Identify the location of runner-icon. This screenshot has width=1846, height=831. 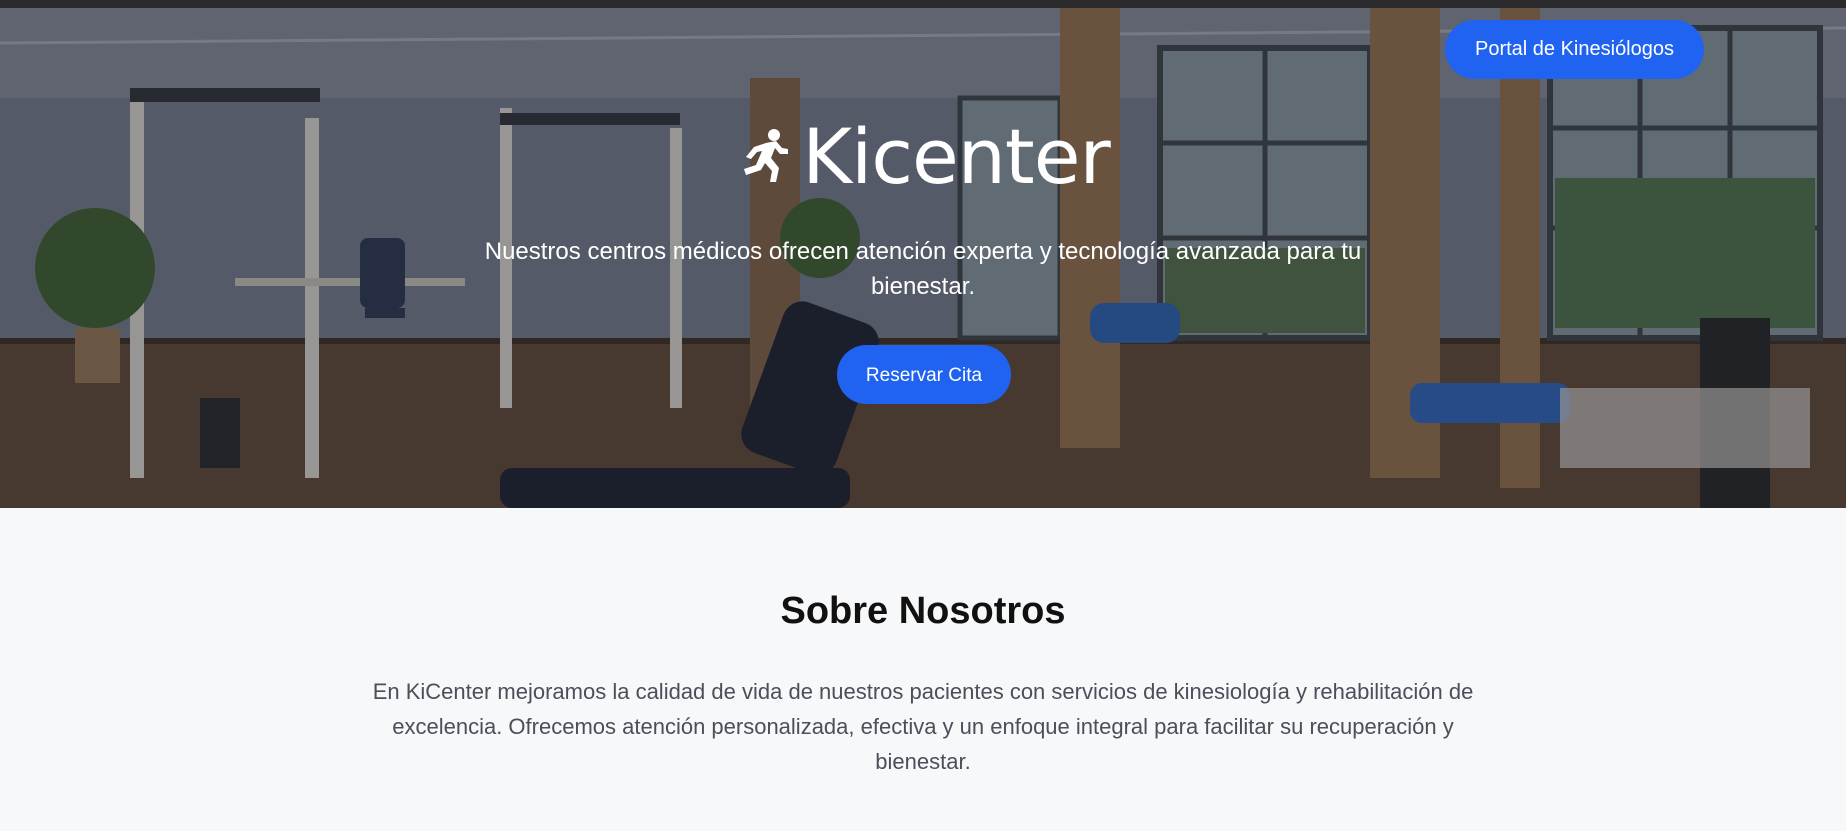
(766, 155).